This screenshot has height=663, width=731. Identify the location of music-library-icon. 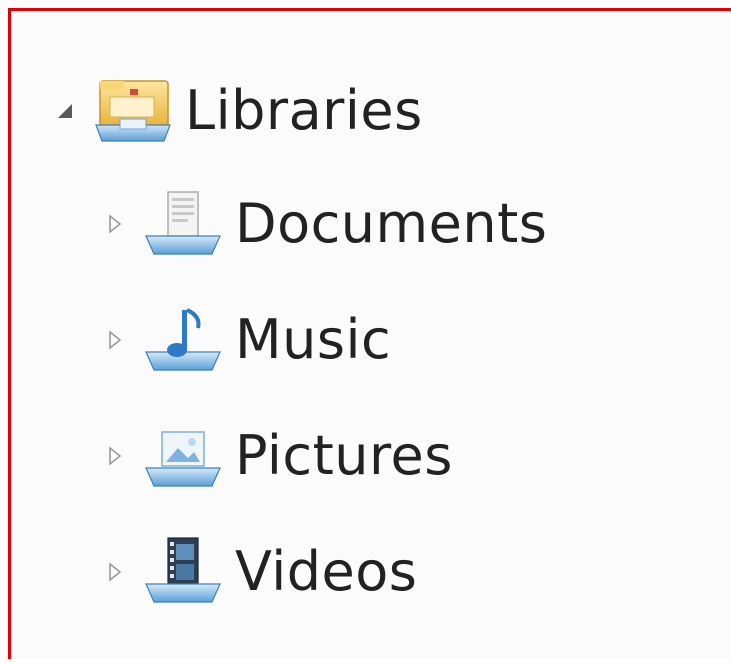
(183, 340).